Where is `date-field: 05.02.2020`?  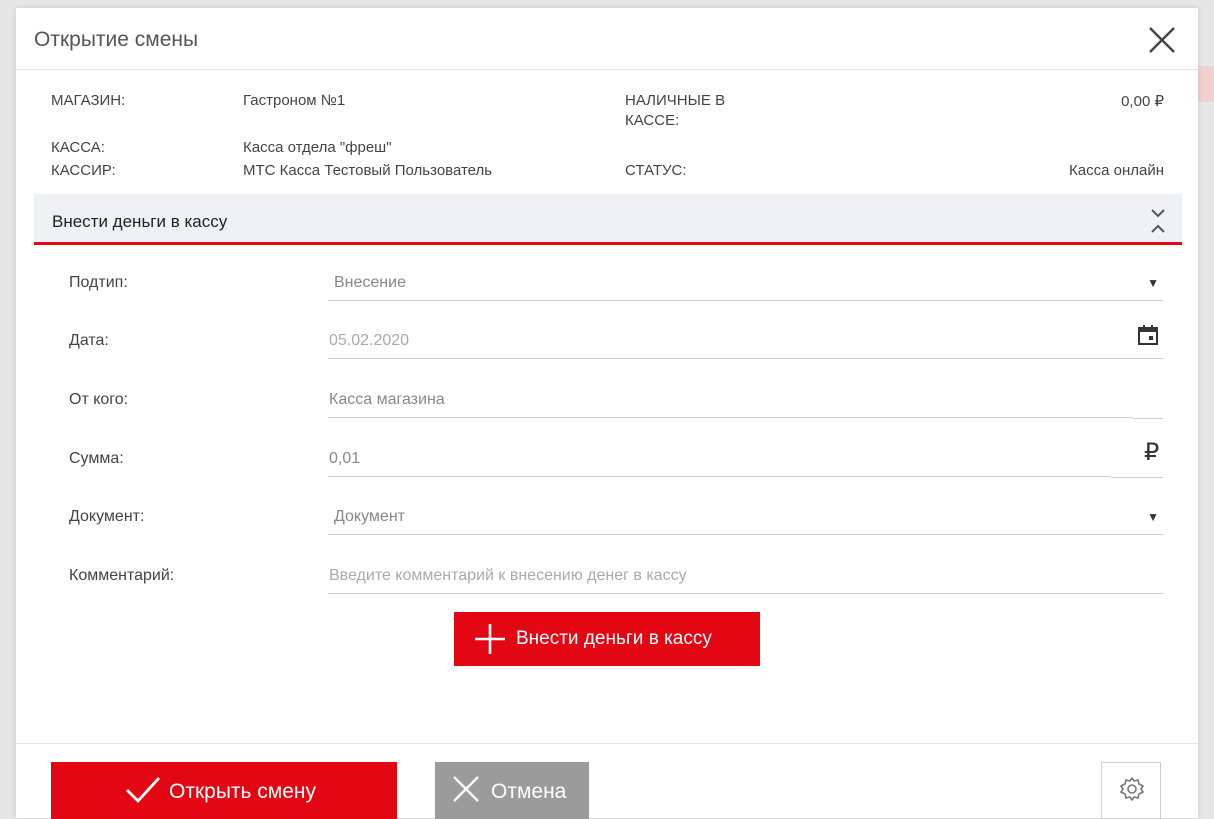 date-field: 05.02.2020 is located at coordinates (745, 341).